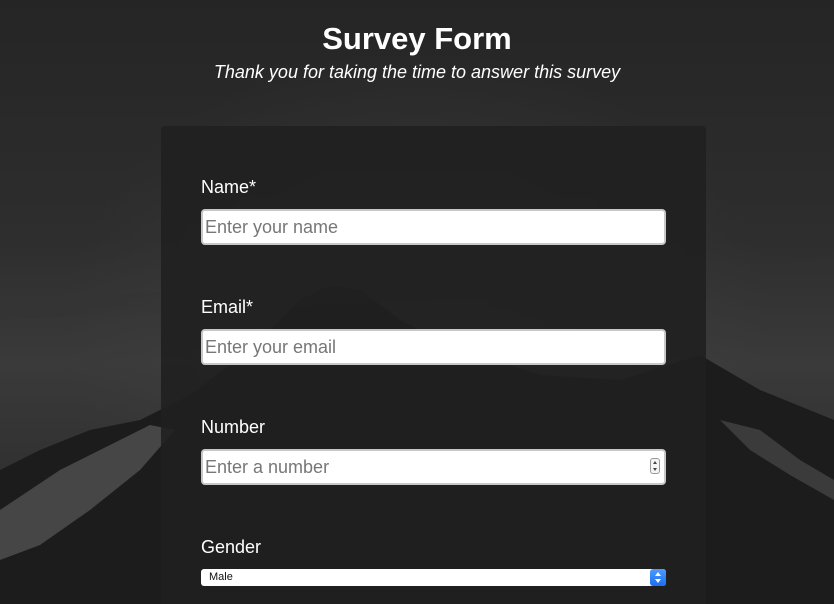 This screenshot has height=604, width=834. What do you see at coordinates (655, 466) in the screenshot?
I see `stepper-icon` at bounding box center [655, 466].